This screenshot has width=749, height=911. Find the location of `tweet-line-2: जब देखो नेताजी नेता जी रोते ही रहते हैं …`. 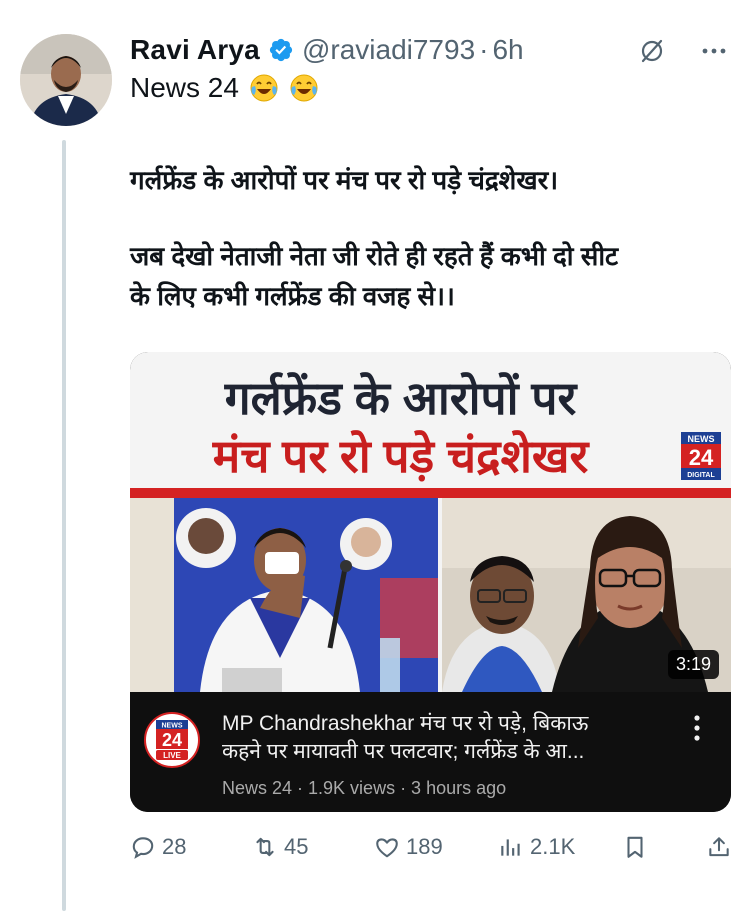

tweet-line-2: जब देखो नेताजी नेता जी रोते ही रहते हैं … is located at coordinates (374, 256).